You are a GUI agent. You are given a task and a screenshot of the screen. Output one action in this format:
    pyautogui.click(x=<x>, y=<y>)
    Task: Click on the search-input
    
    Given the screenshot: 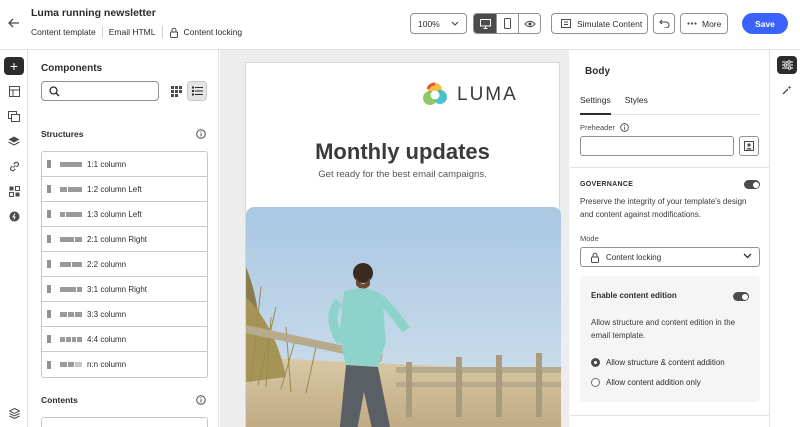 What is the action you would take?
    pyautogui.click(x=100, y=91)
    